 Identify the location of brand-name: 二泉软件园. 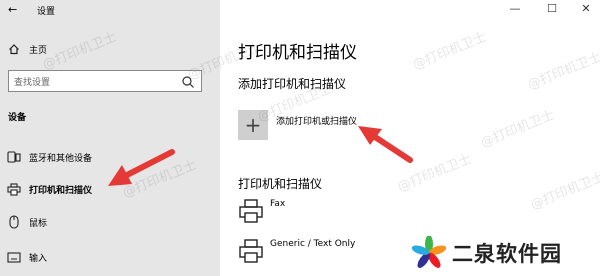
(507, 254).